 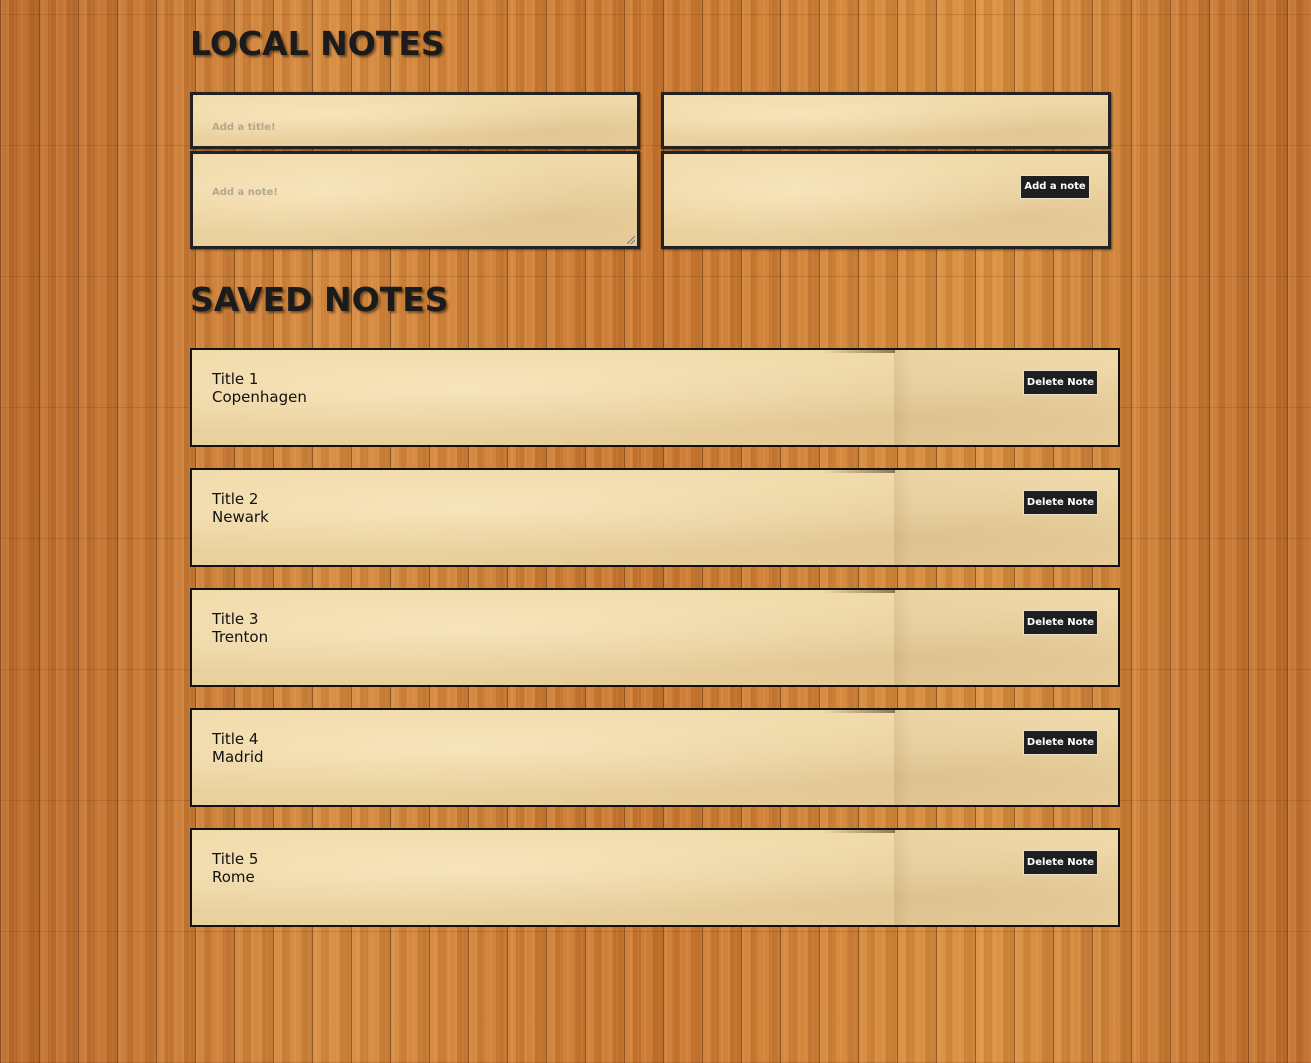 What do you see at coordinates (655, 877) in the screenshot?
I see `saved-note-card: Title 5 Rome Delete Note` at bounding box center [655, 877].